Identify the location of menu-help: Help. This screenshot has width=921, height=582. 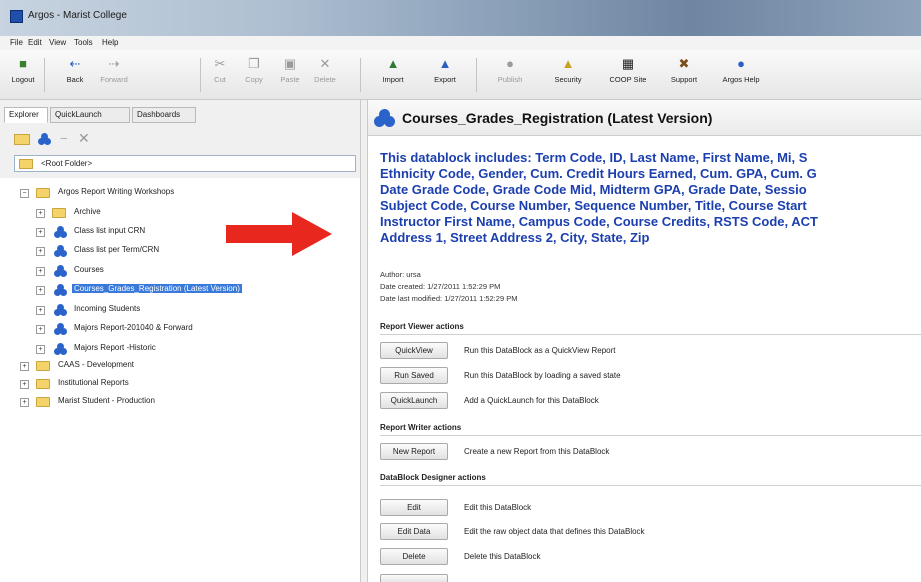
(110, 42).